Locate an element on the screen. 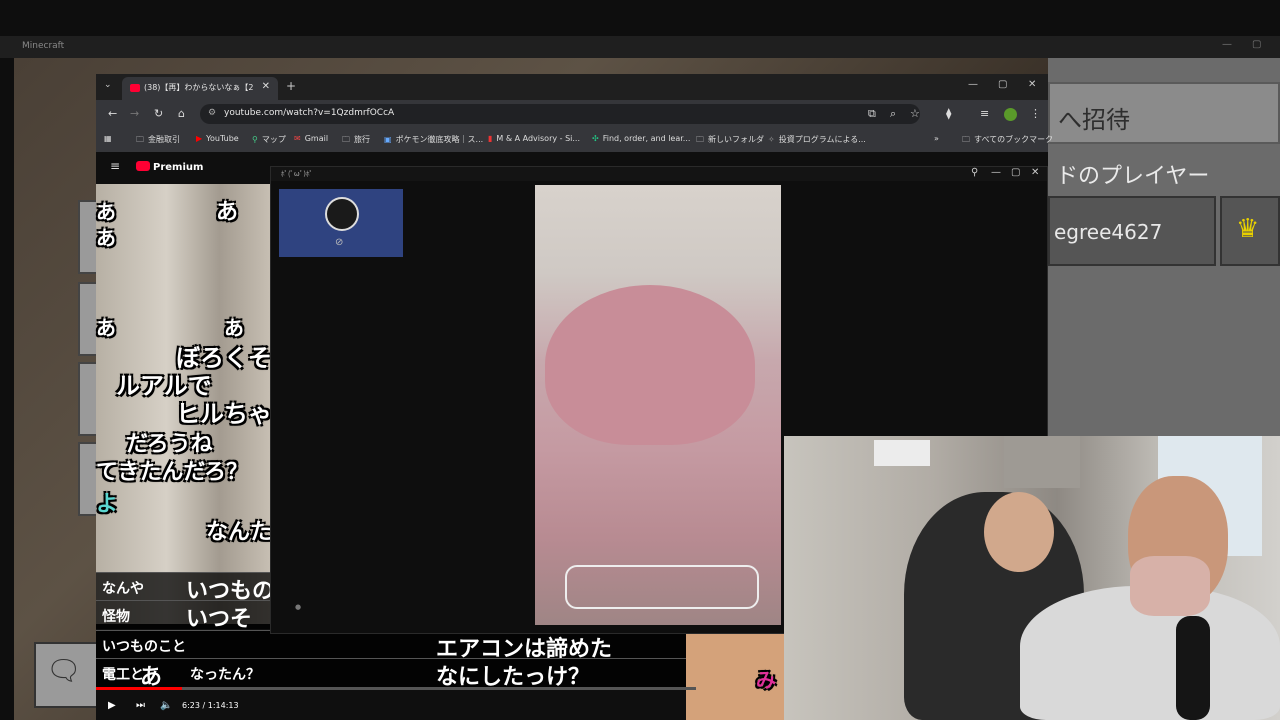 This screenshot has width=1280, height=720. microphone-icon is located at coordinates (1193, 668).